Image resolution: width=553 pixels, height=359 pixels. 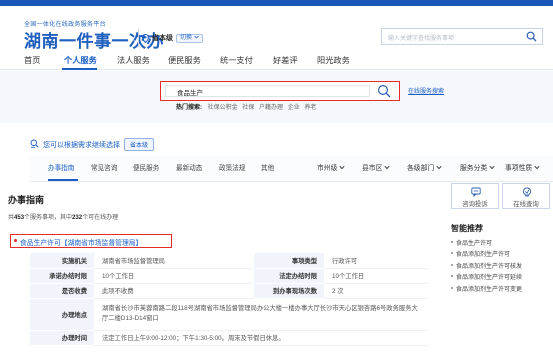 I want to click on detail-label: 实施机关, so click(x=62, y=261).